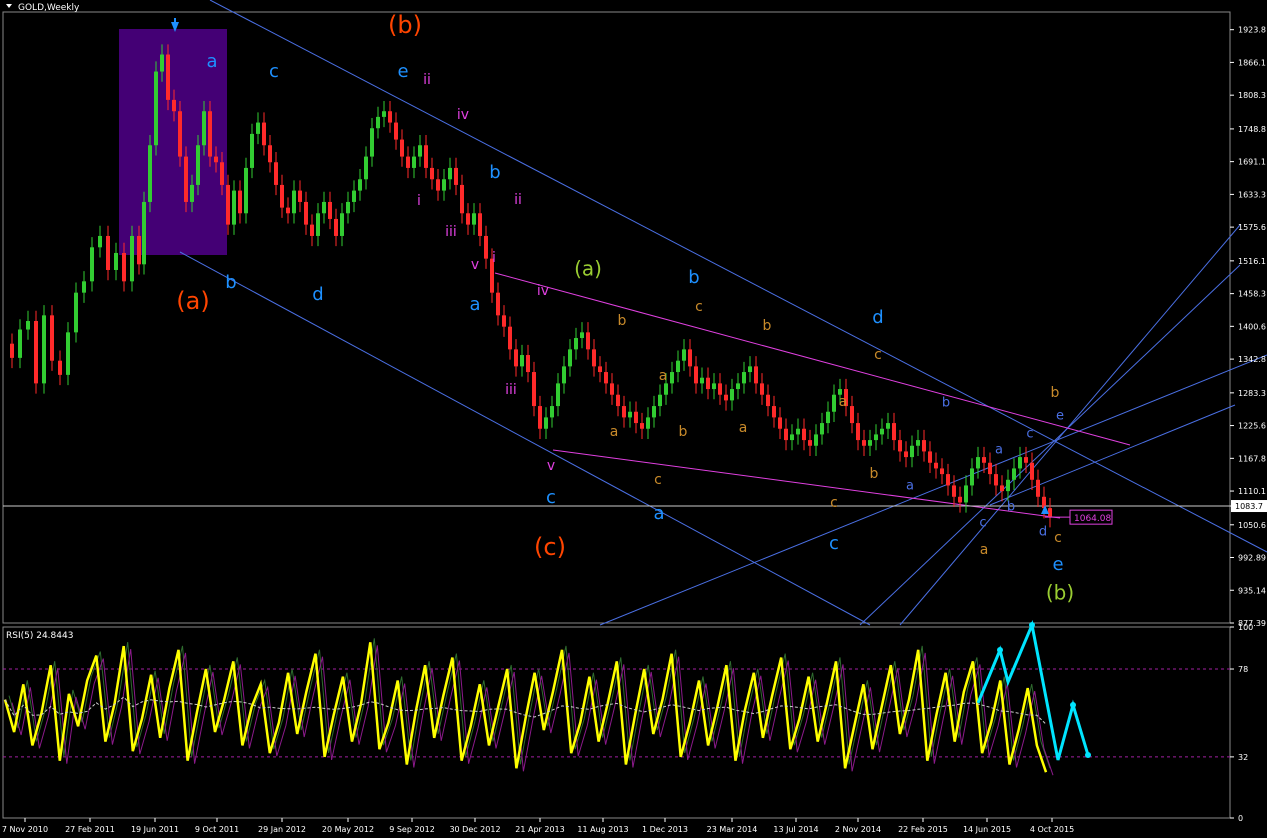  I want to click on wave-label: iv, so click(463, 115).